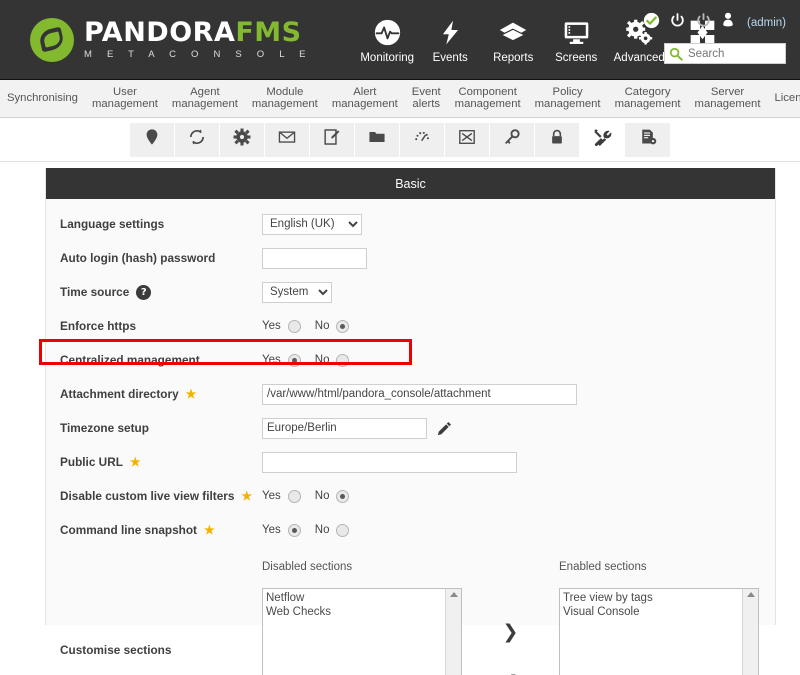 Image resolution: width=800 pixels, height=675 pixels. I want to click on brand-name-secondary: FMS, so click(268, 33).